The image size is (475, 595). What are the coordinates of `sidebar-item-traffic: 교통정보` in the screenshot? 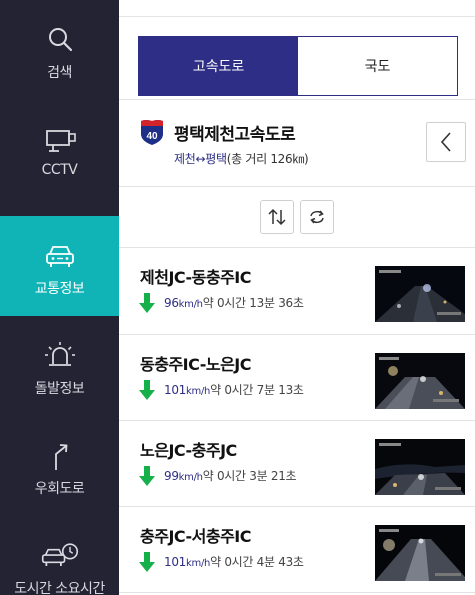 It's located at (59, 266).